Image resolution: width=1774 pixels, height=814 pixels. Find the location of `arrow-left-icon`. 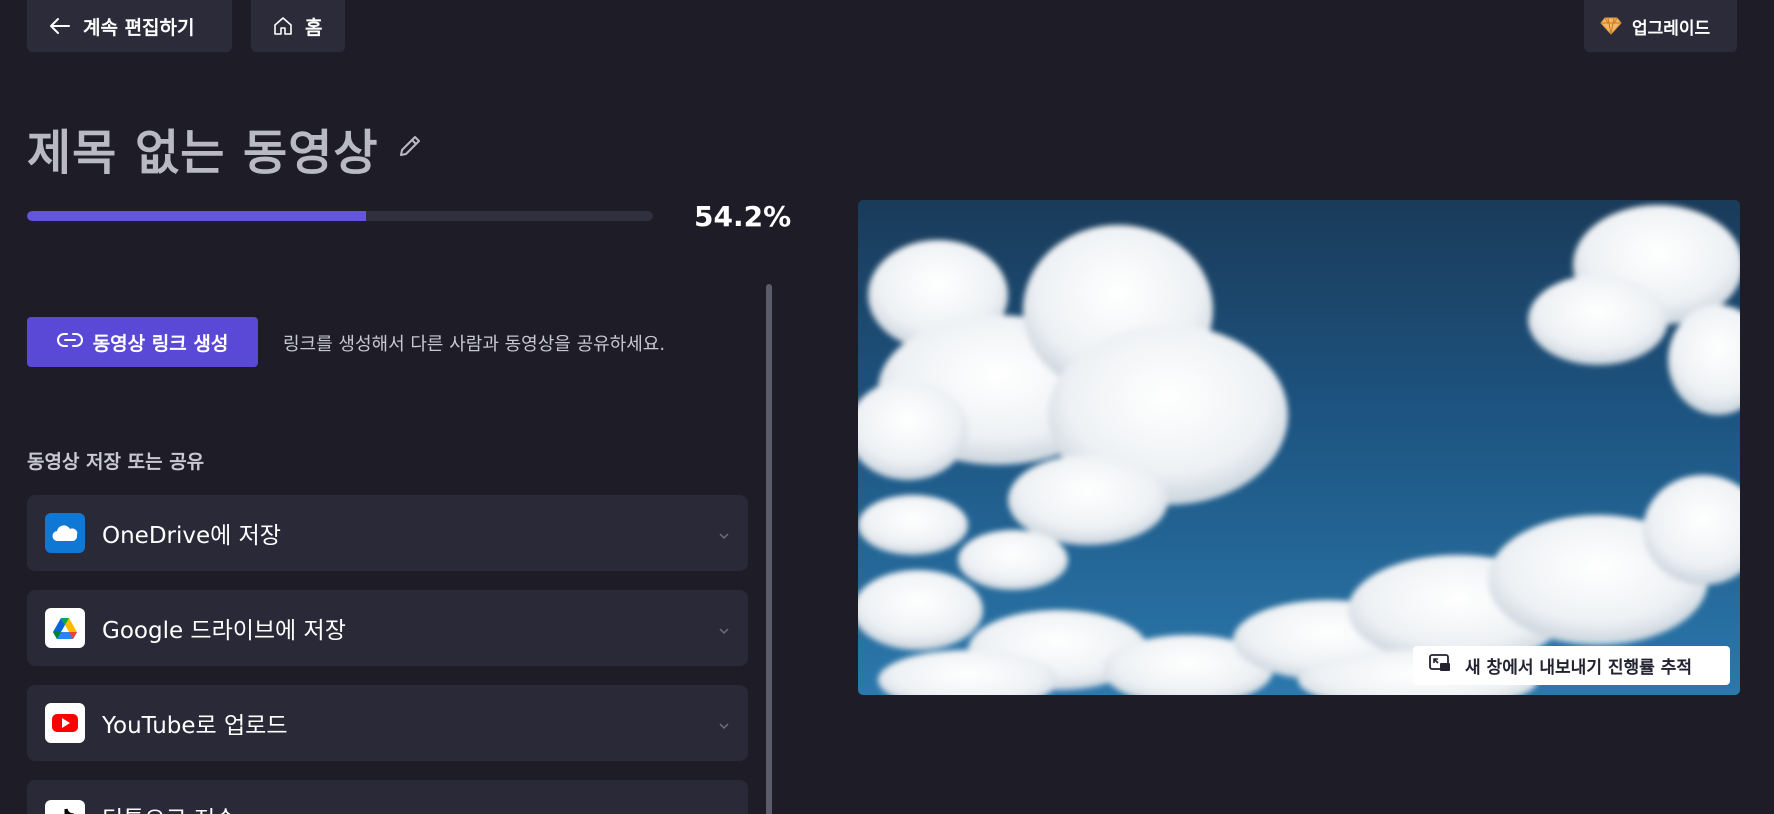

arrow-left-icon is located at coordinates (60, 26).